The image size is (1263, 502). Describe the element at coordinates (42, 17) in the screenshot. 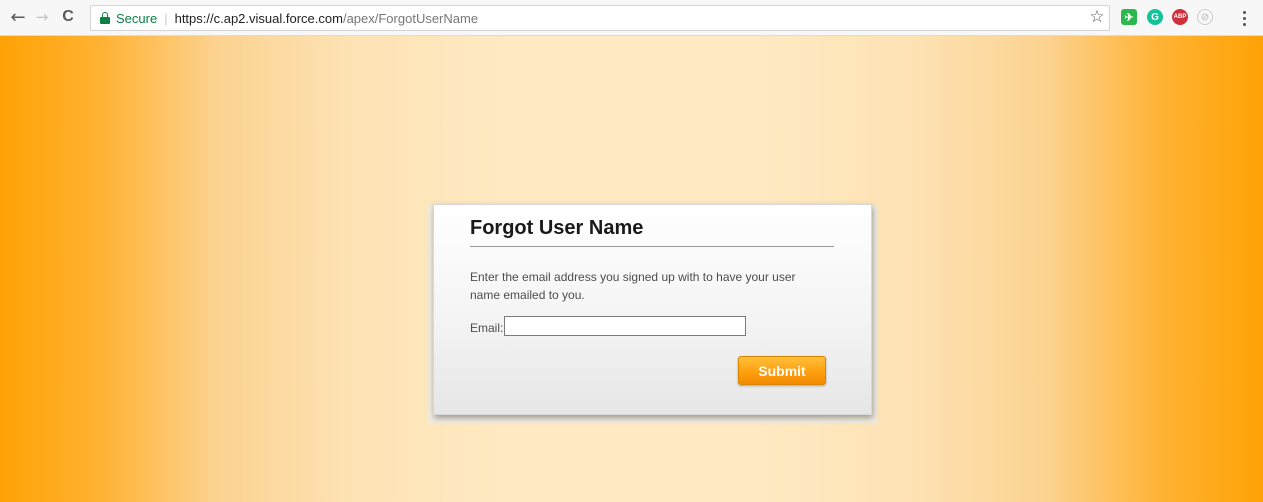

I see `forward-arrow-icon: →` at that location.